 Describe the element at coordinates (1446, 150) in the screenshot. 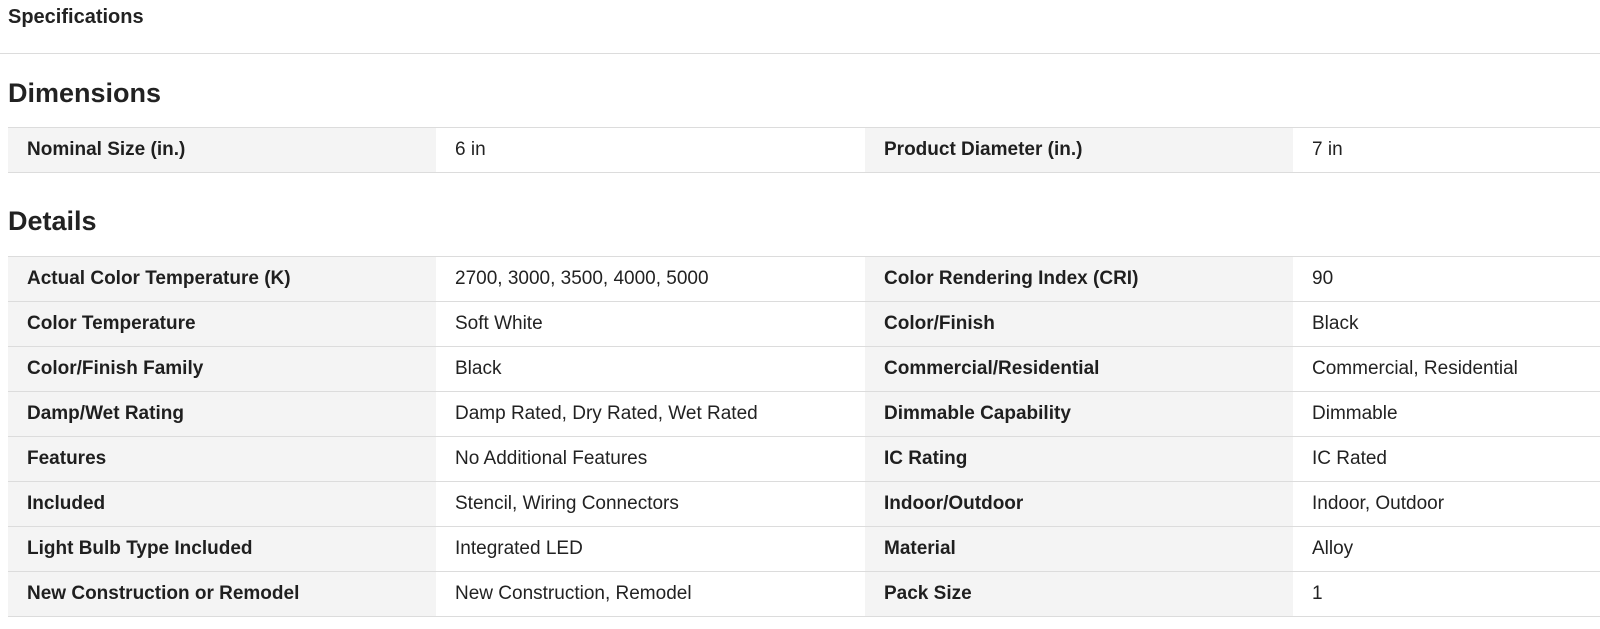

I see `spec-value: 7 in` at that location.